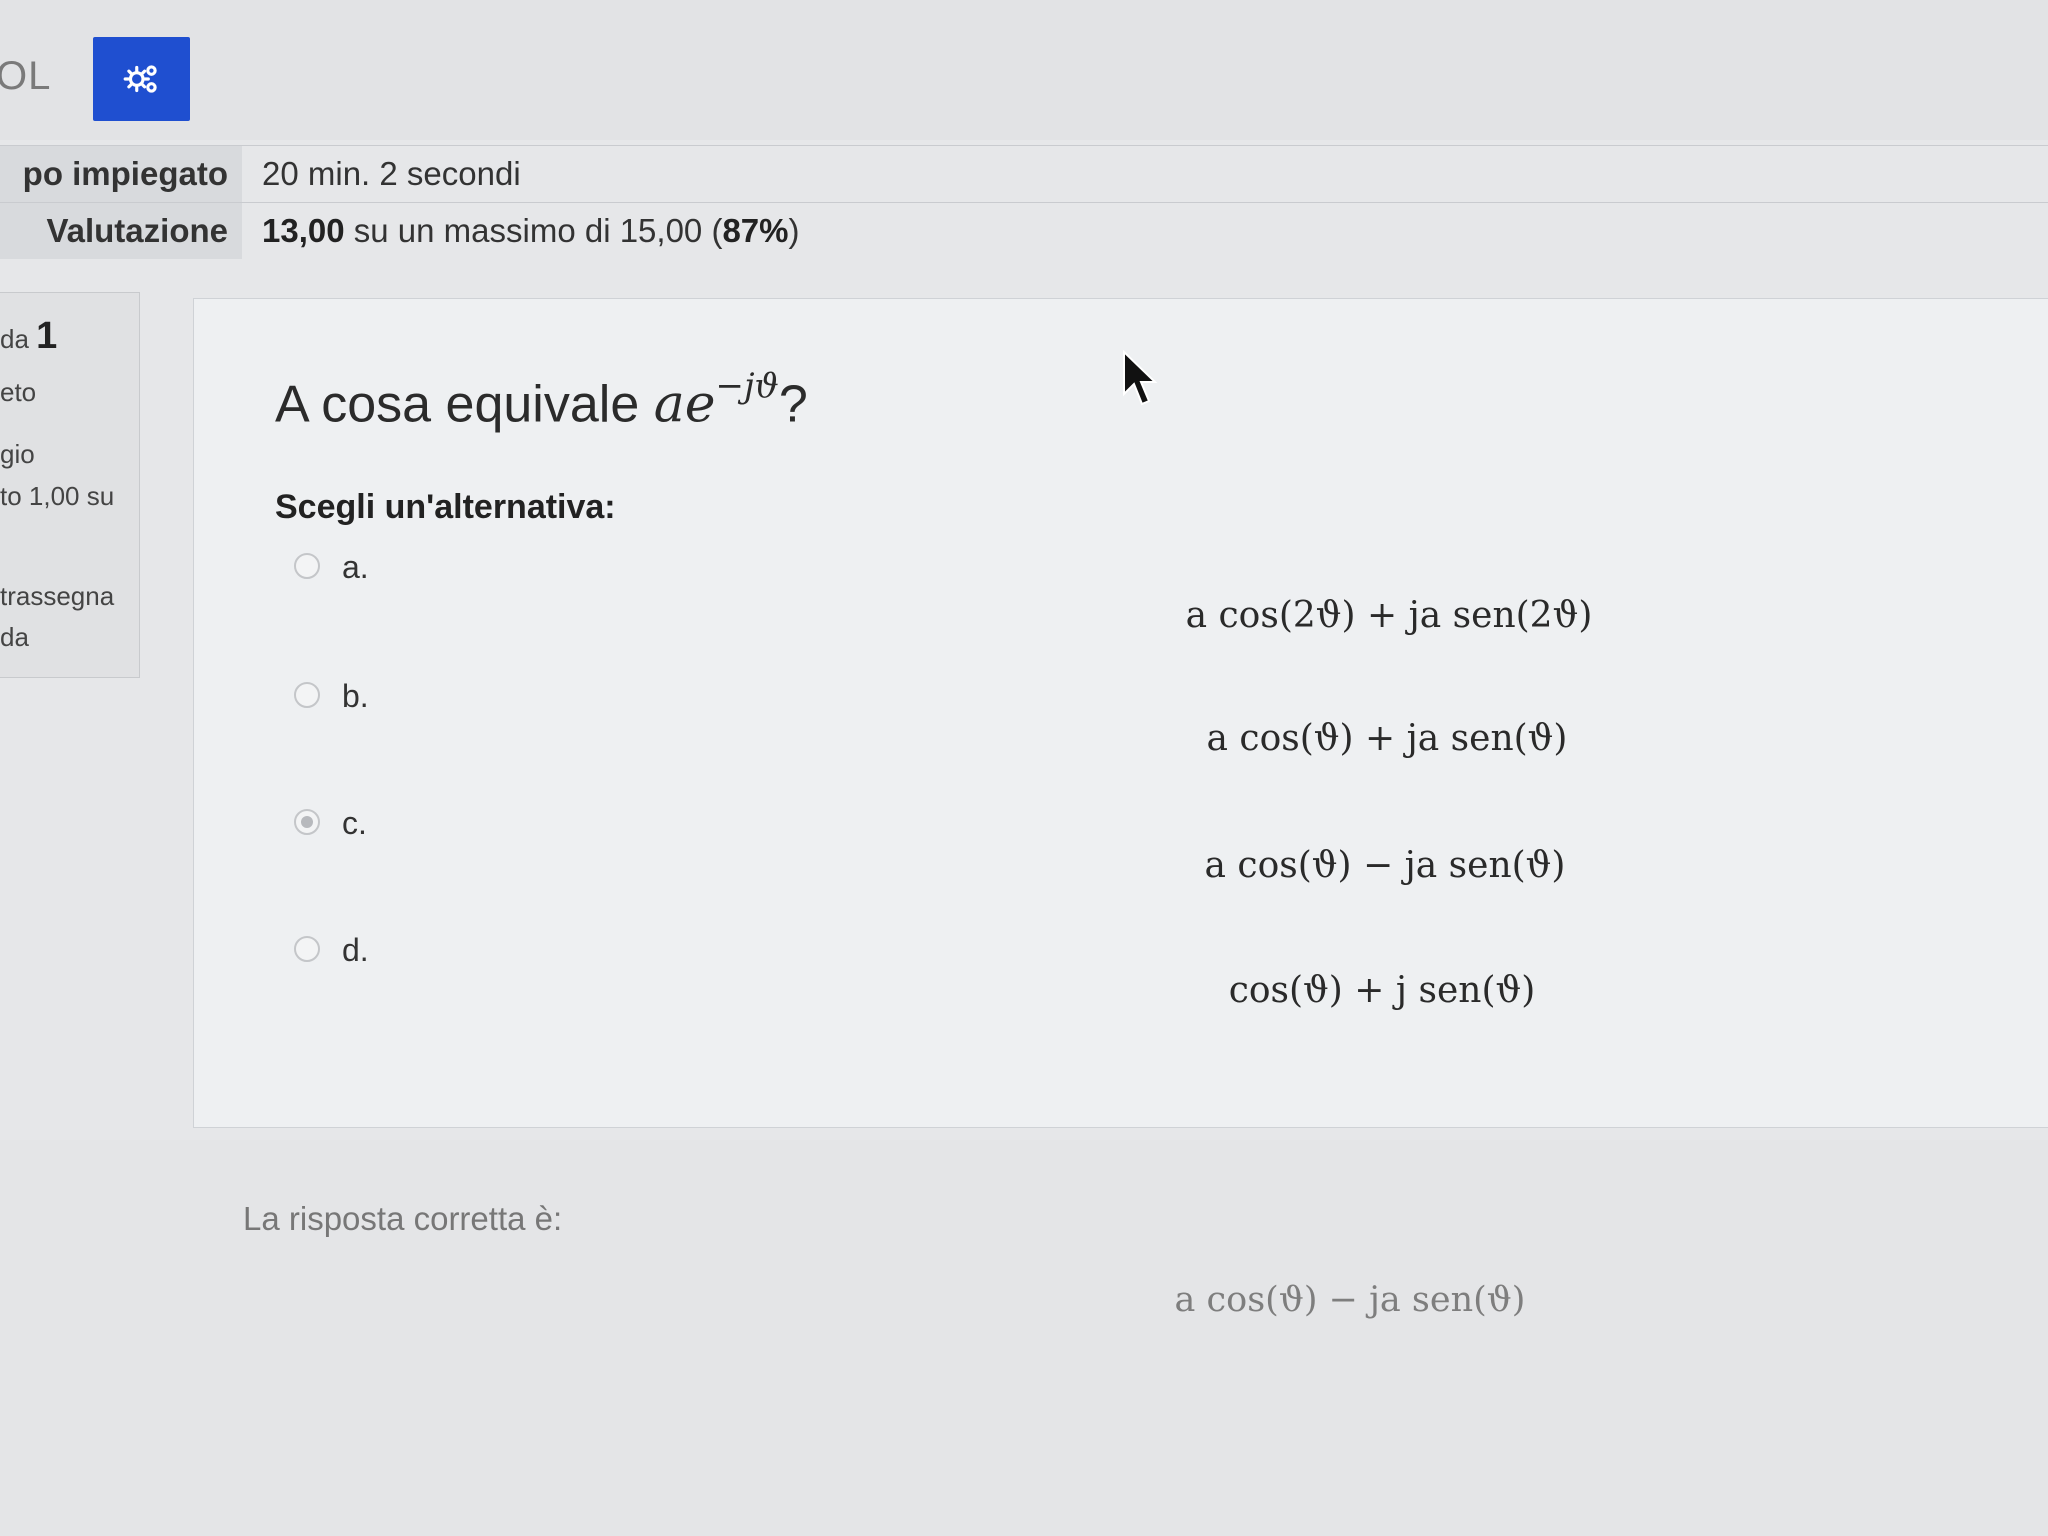 The image size is (2048, 1536). What do you see at coordinates (533, 230) in the screenshot?
I see `grade-middle-text: su un massimo di 15,00 (` at bounding box center [533, 230].